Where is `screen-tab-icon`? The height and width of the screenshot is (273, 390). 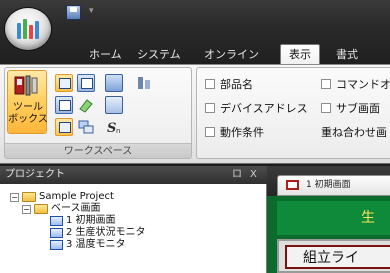 screen-tab-icon is located at coordinates (292, 185).